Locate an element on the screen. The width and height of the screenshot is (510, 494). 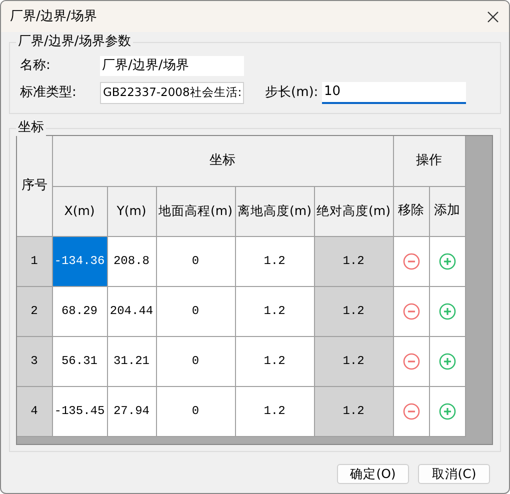
header-cell: 坐标 is located at coordinates (222, 161).